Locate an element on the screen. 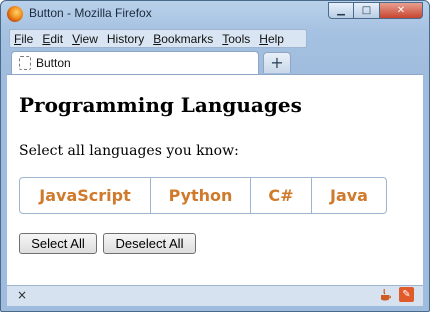  menu-bookmarks: Bookmarks is located at coordinates (183, 39).